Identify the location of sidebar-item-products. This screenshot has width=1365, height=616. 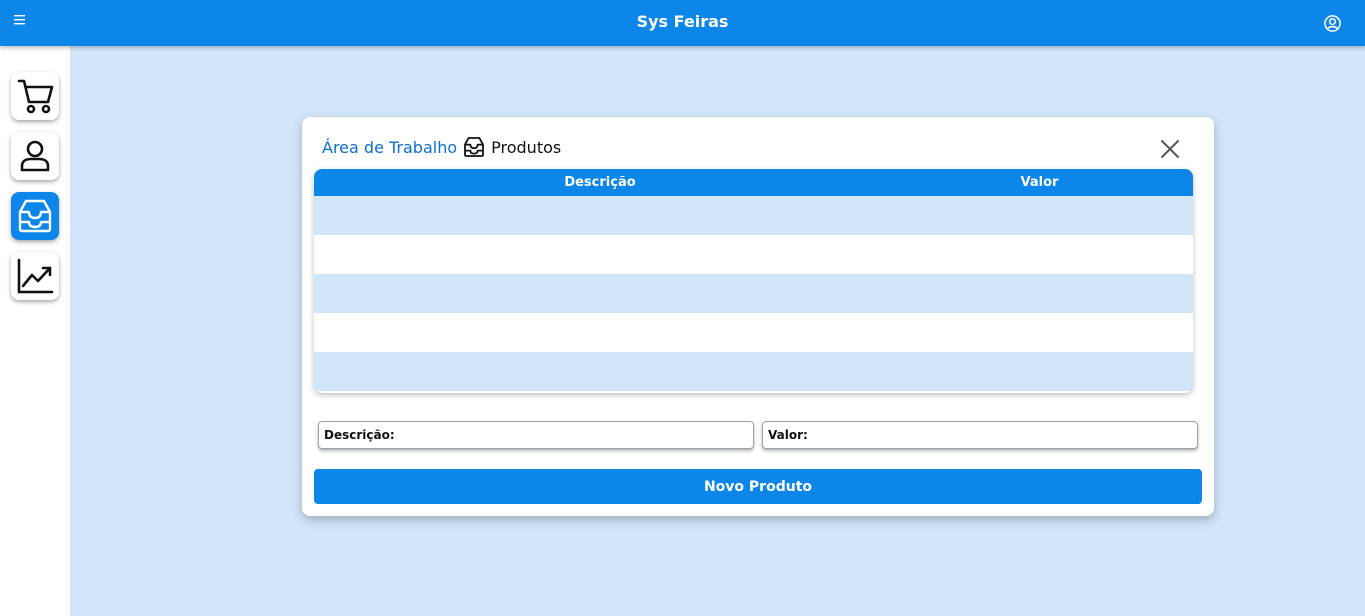
(35, 216).